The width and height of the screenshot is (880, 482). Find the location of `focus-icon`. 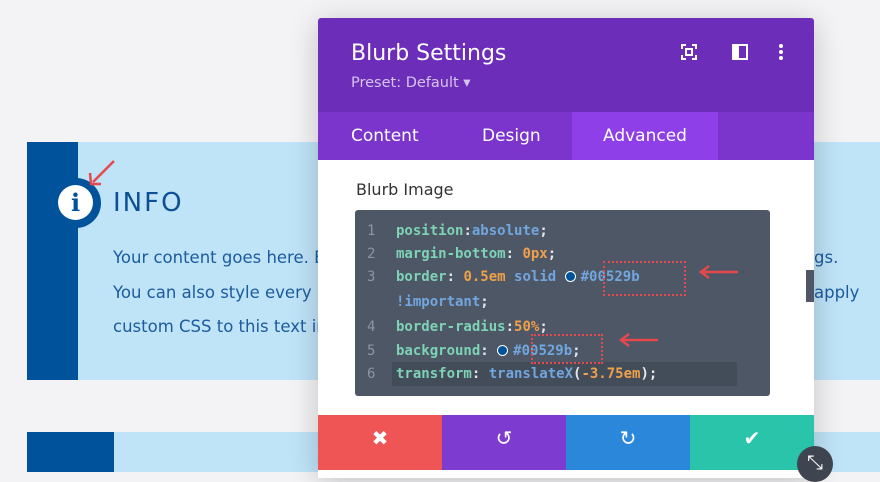

focus-icon is located at coordinates (689, 54).